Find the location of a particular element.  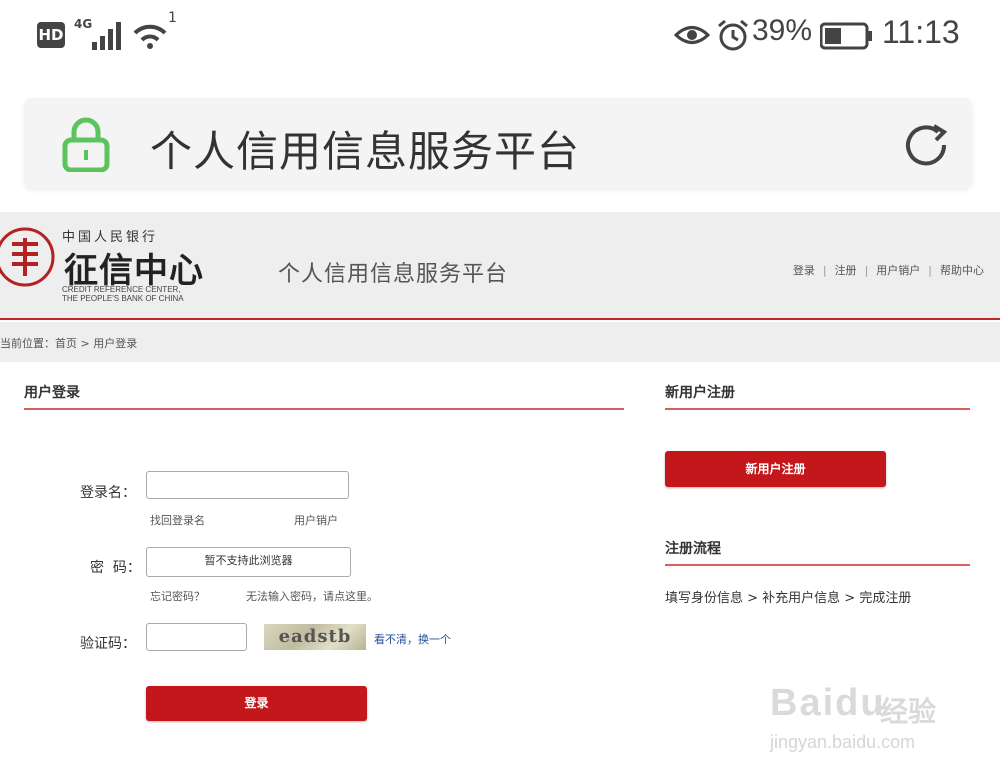

battery-icon is located at coordinates (846, 36).